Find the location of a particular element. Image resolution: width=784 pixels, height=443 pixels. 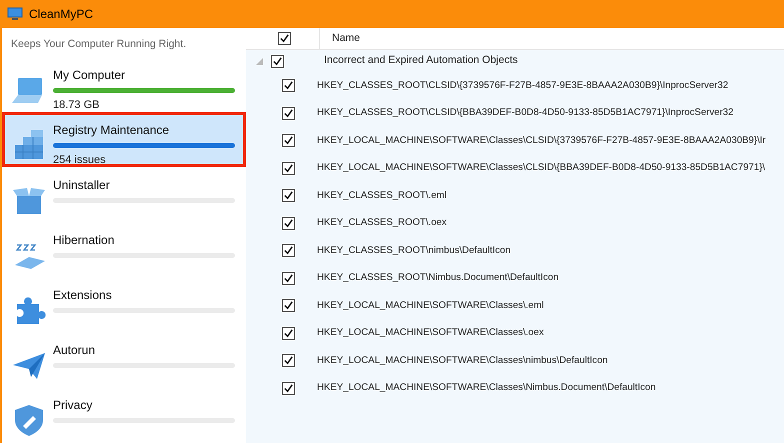

item-label: Uninstaller is located at coordinates (82, 185).